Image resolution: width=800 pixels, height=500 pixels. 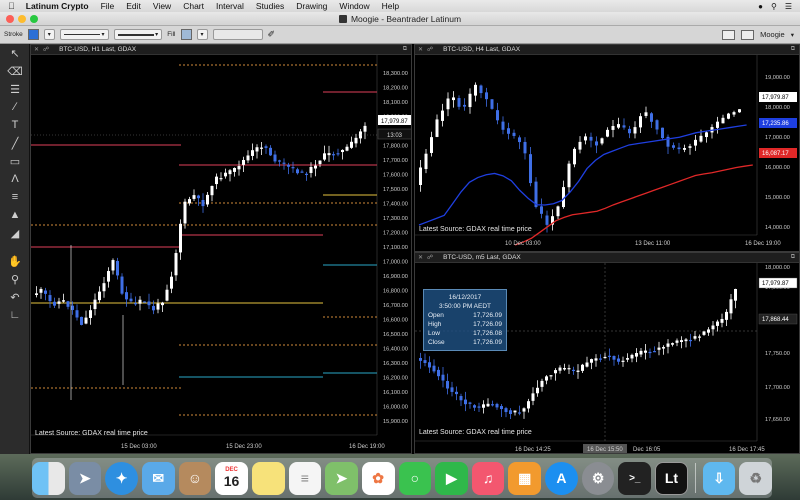 I want to click on menu-studies: Studies, so click(x=270, y=6).